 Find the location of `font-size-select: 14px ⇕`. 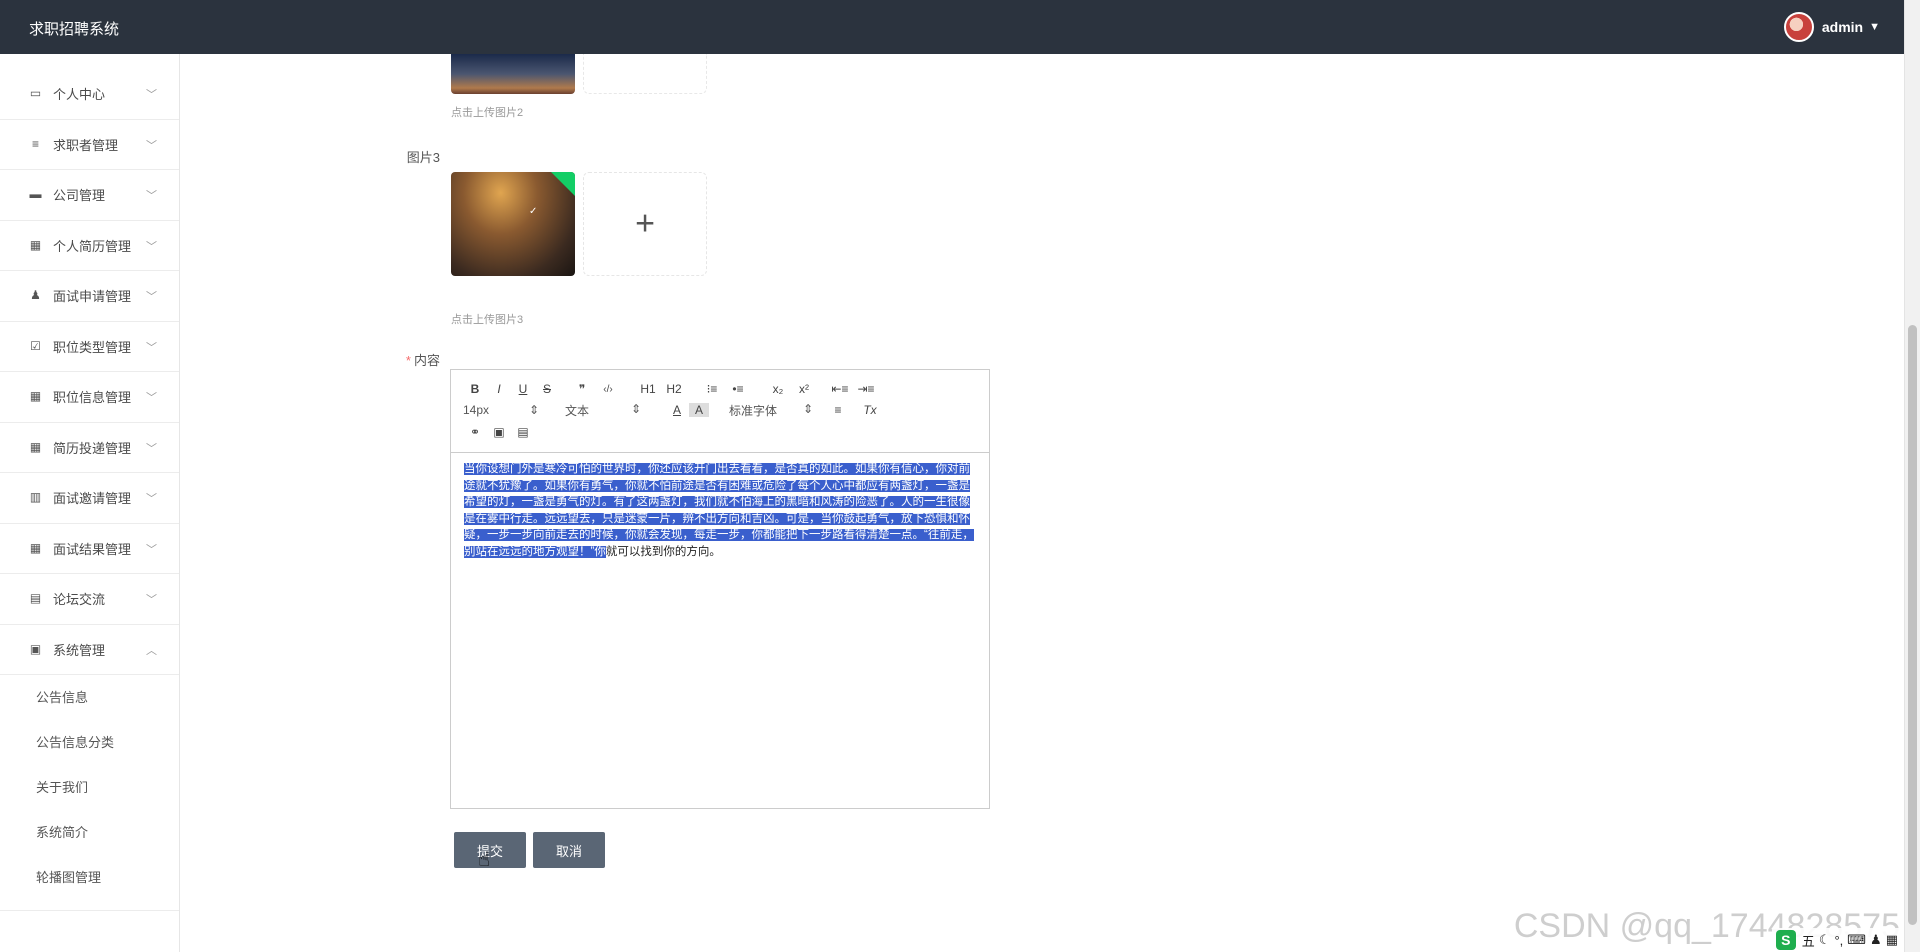

font-size-select: 14px ⇕ is located at coordinates (501, 410).